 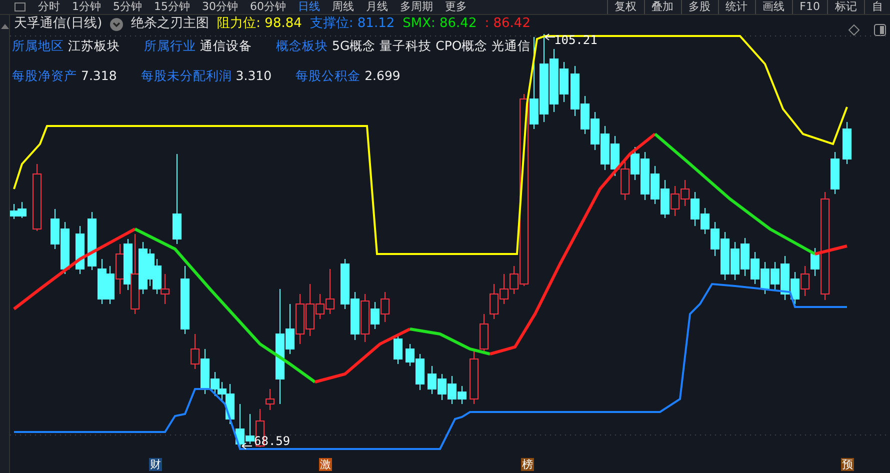 What do you see at coordinates (431, 46) in the screenshot?
I see `info-value: 5G概念 量子科技 CPO概念 光通信` at bounding box center [431, 46].